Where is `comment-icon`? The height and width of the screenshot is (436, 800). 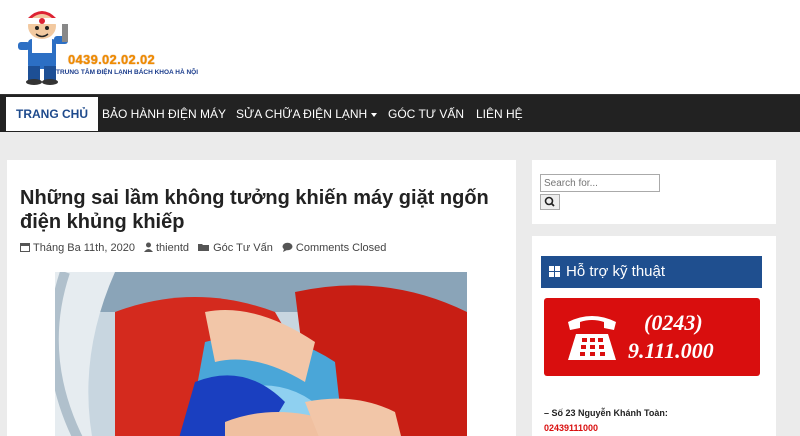
comment-icon is located at coordinates (287, 247).